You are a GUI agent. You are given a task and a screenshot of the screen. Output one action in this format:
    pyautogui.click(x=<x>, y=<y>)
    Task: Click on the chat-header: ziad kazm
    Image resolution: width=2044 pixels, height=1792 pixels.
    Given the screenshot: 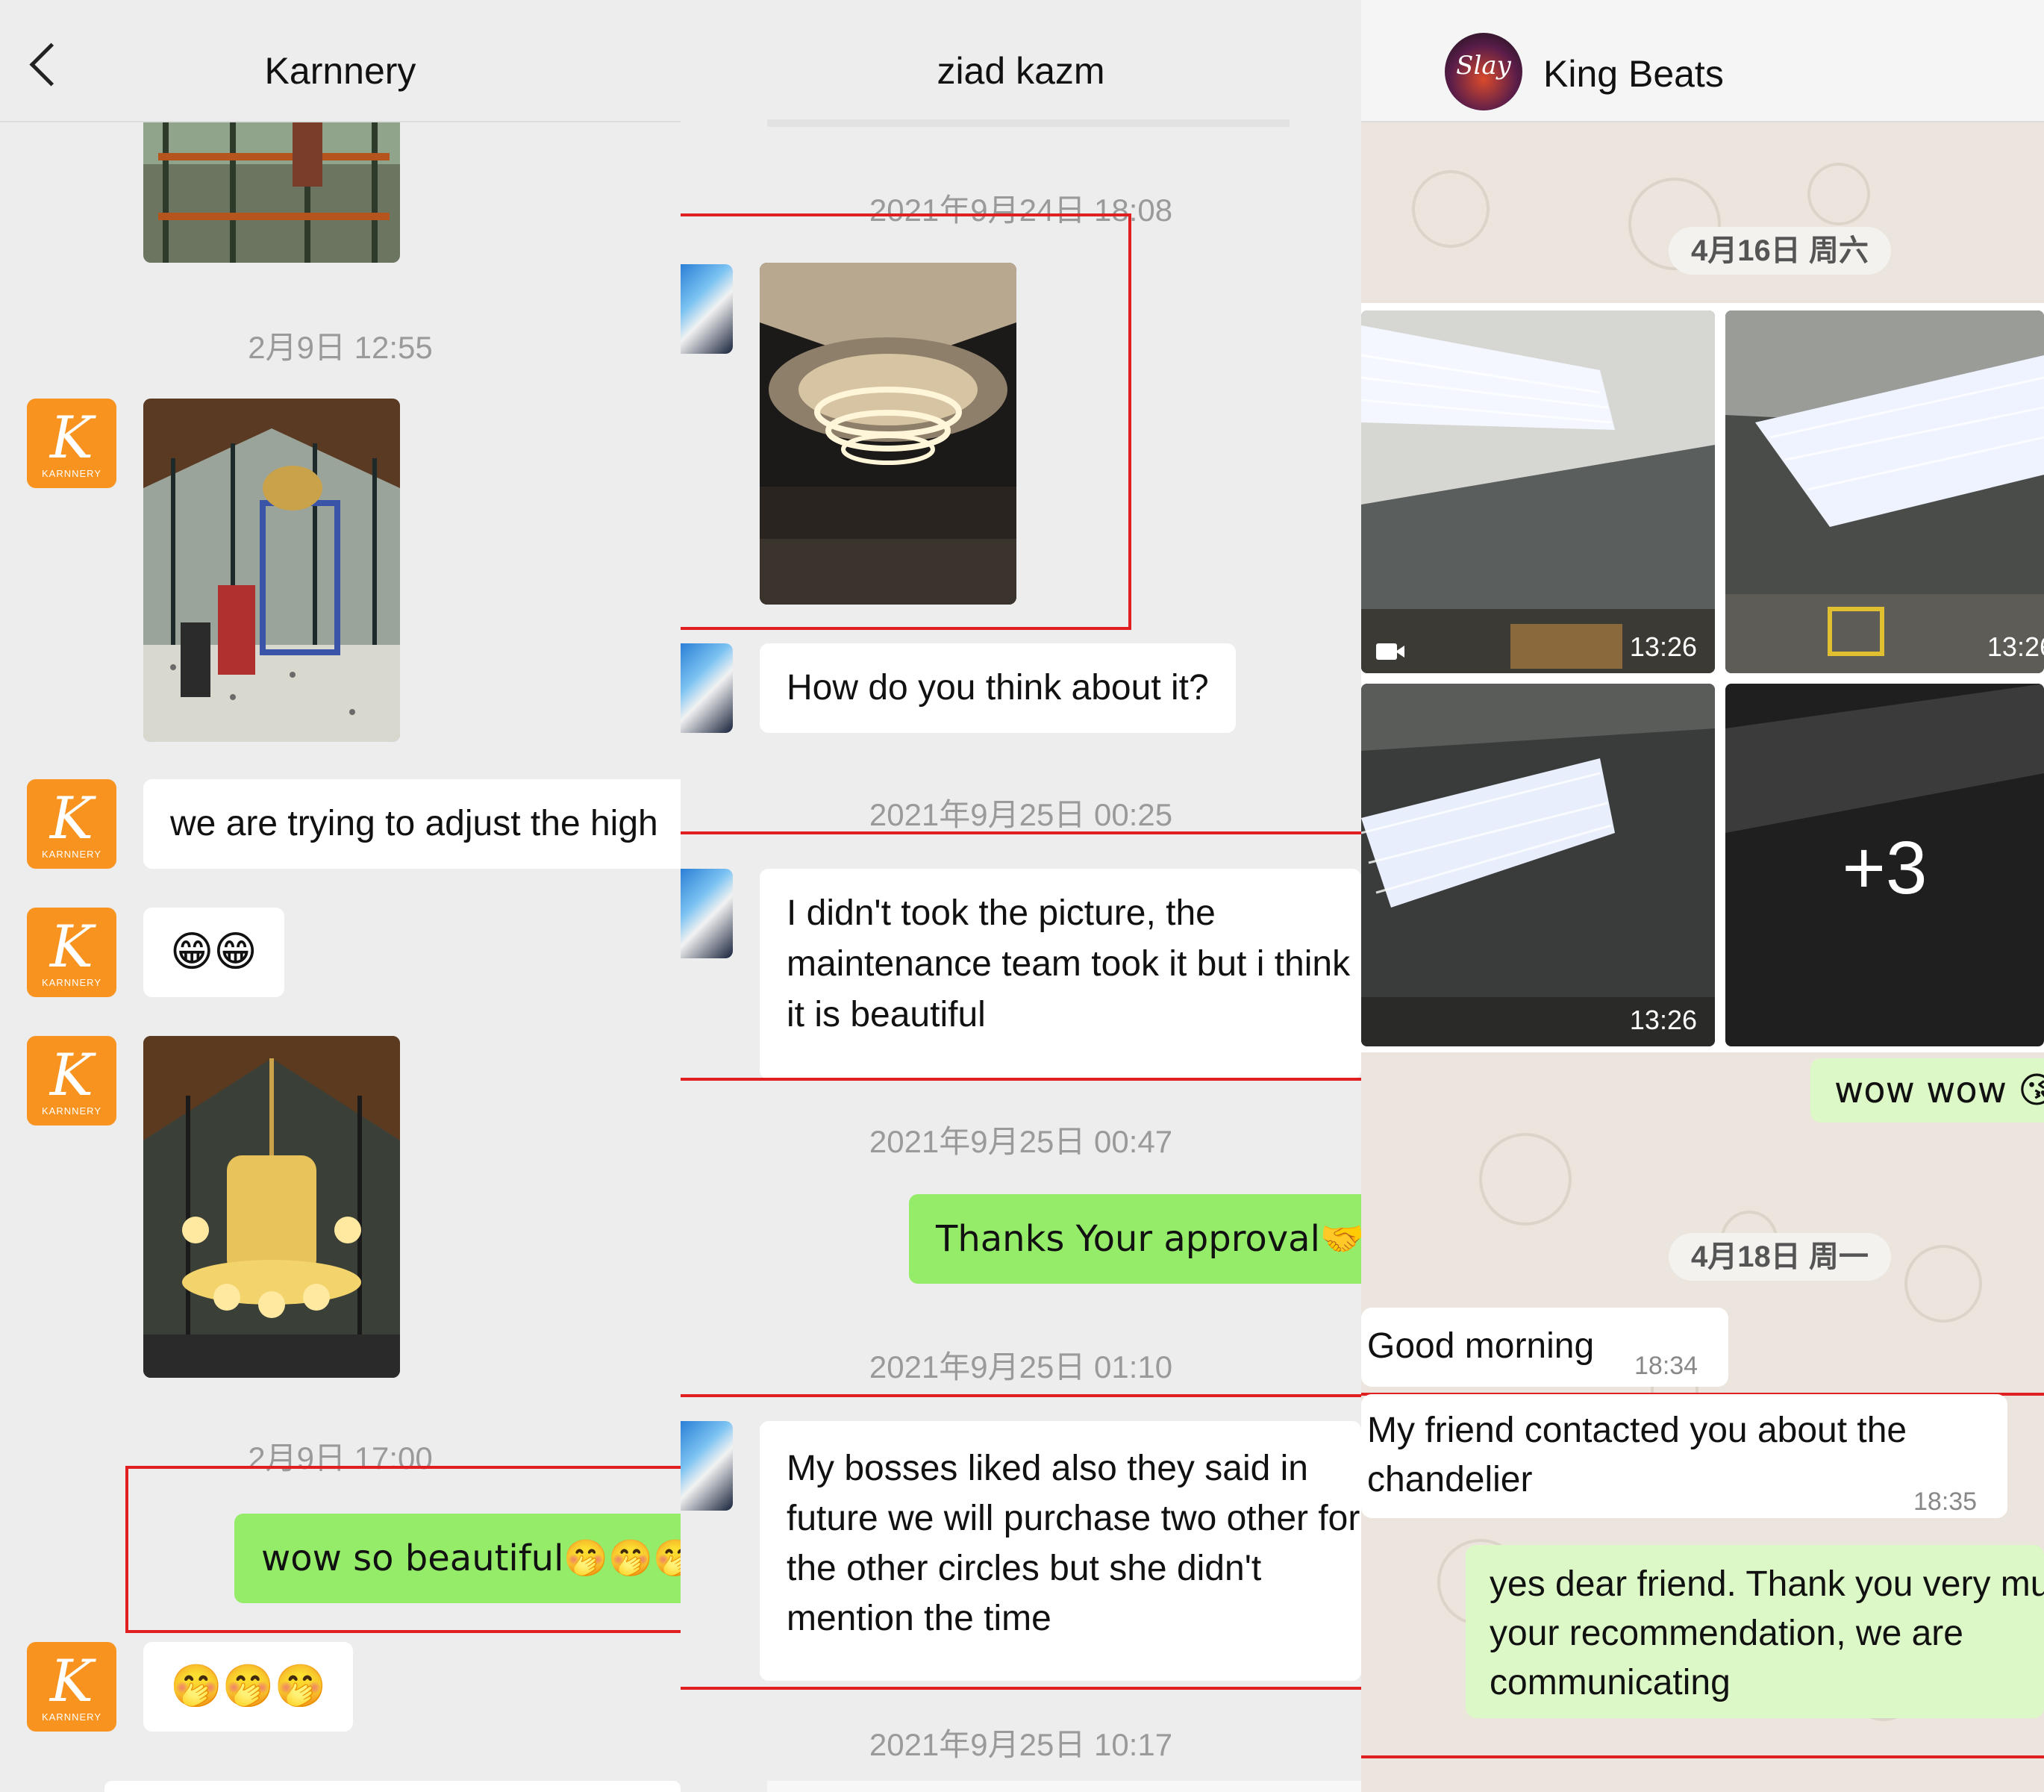 What is the action you would take?
    pyautogui.click(x=1021, y=60)
    